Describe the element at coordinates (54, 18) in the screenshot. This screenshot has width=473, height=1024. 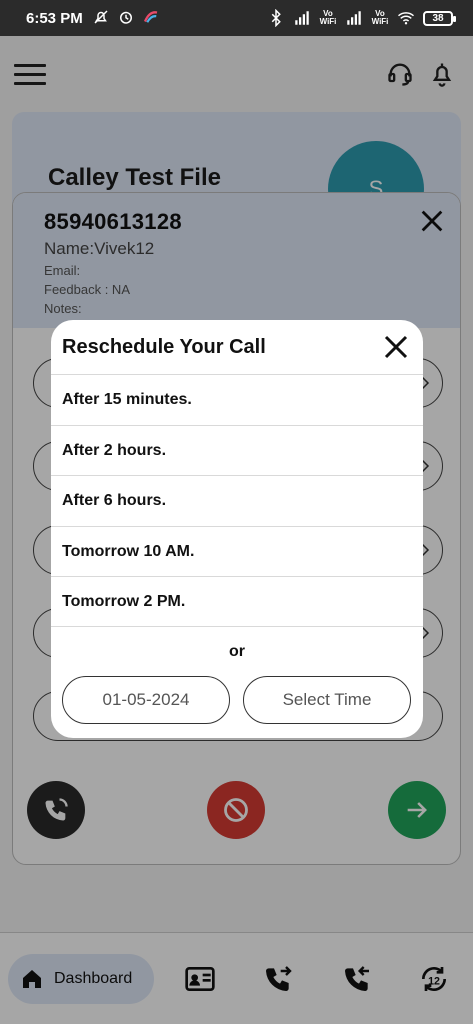
I see `status-time: 6:53 PM` at that location.